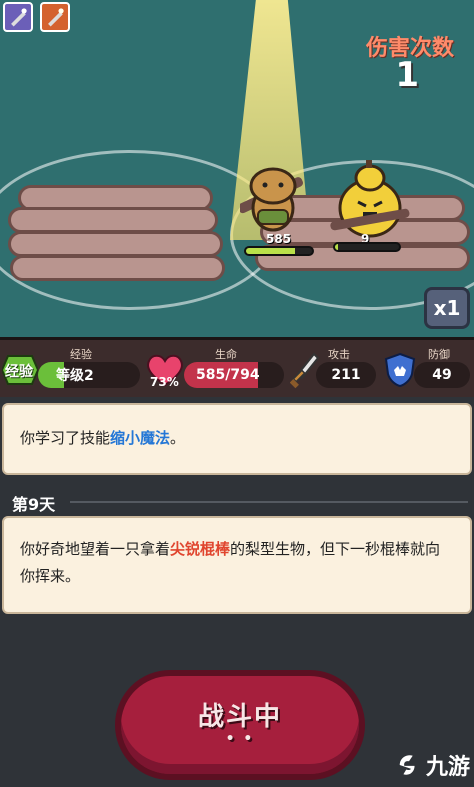 The width and height of the screenshot is (474, 787). Describe the element at coordinates (400, 370) in the screenshot. I see `shield-icon` at that location.